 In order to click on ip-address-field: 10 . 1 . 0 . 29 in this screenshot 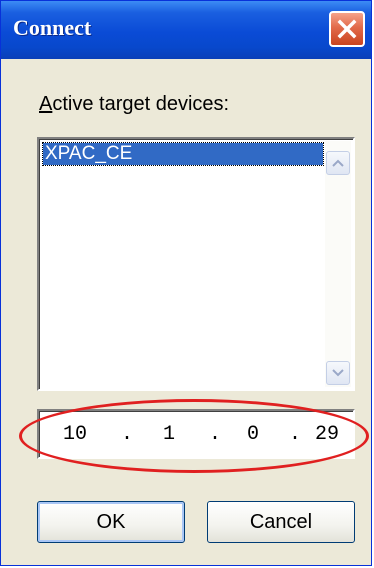, I will do `click(196, 434)`.